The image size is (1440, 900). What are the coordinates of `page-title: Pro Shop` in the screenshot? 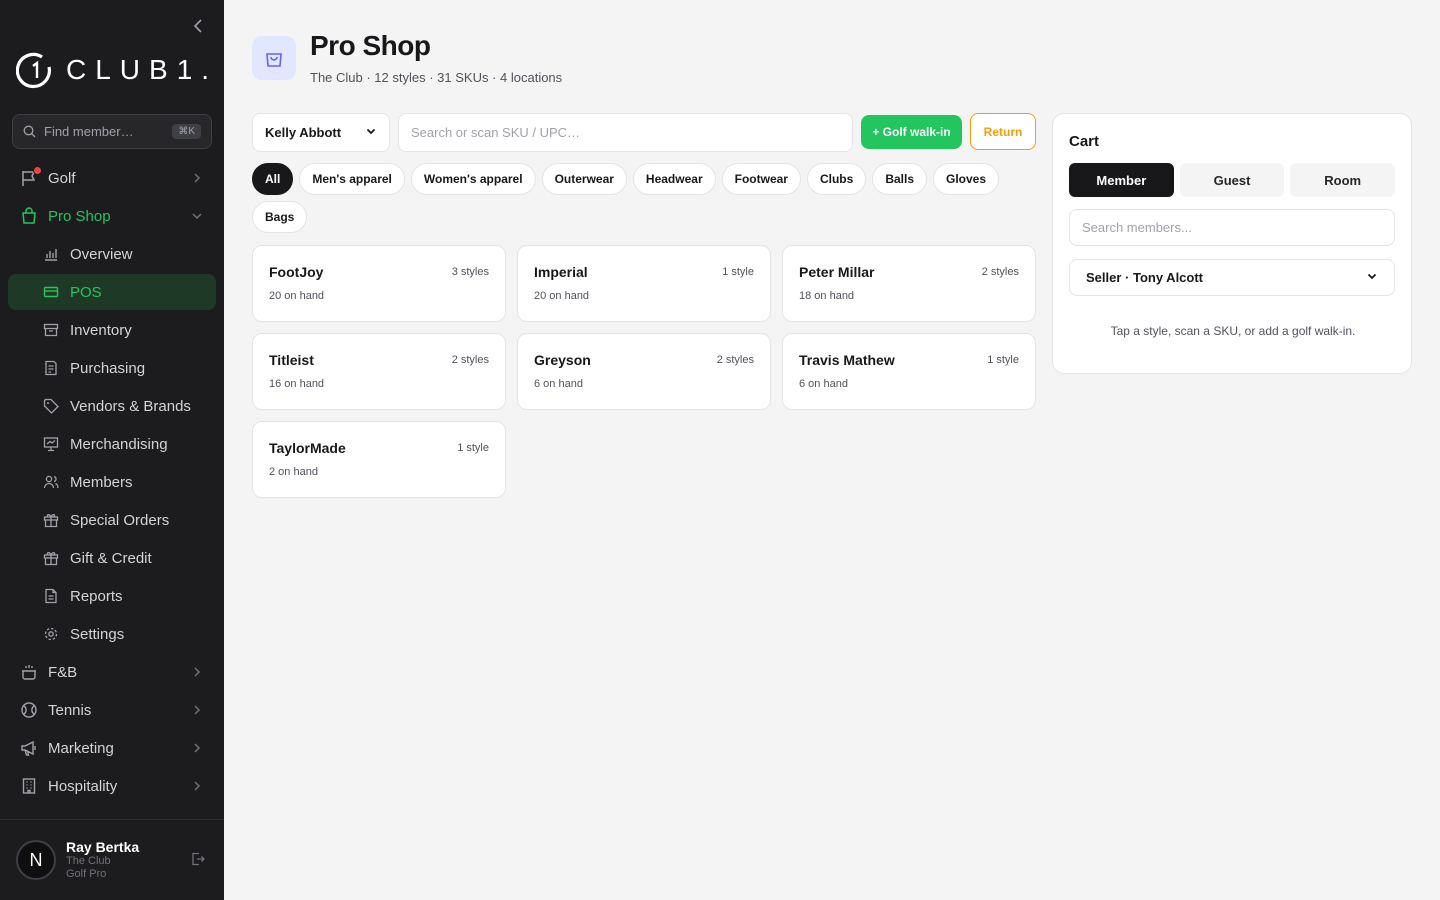 It's located at (370, 45).